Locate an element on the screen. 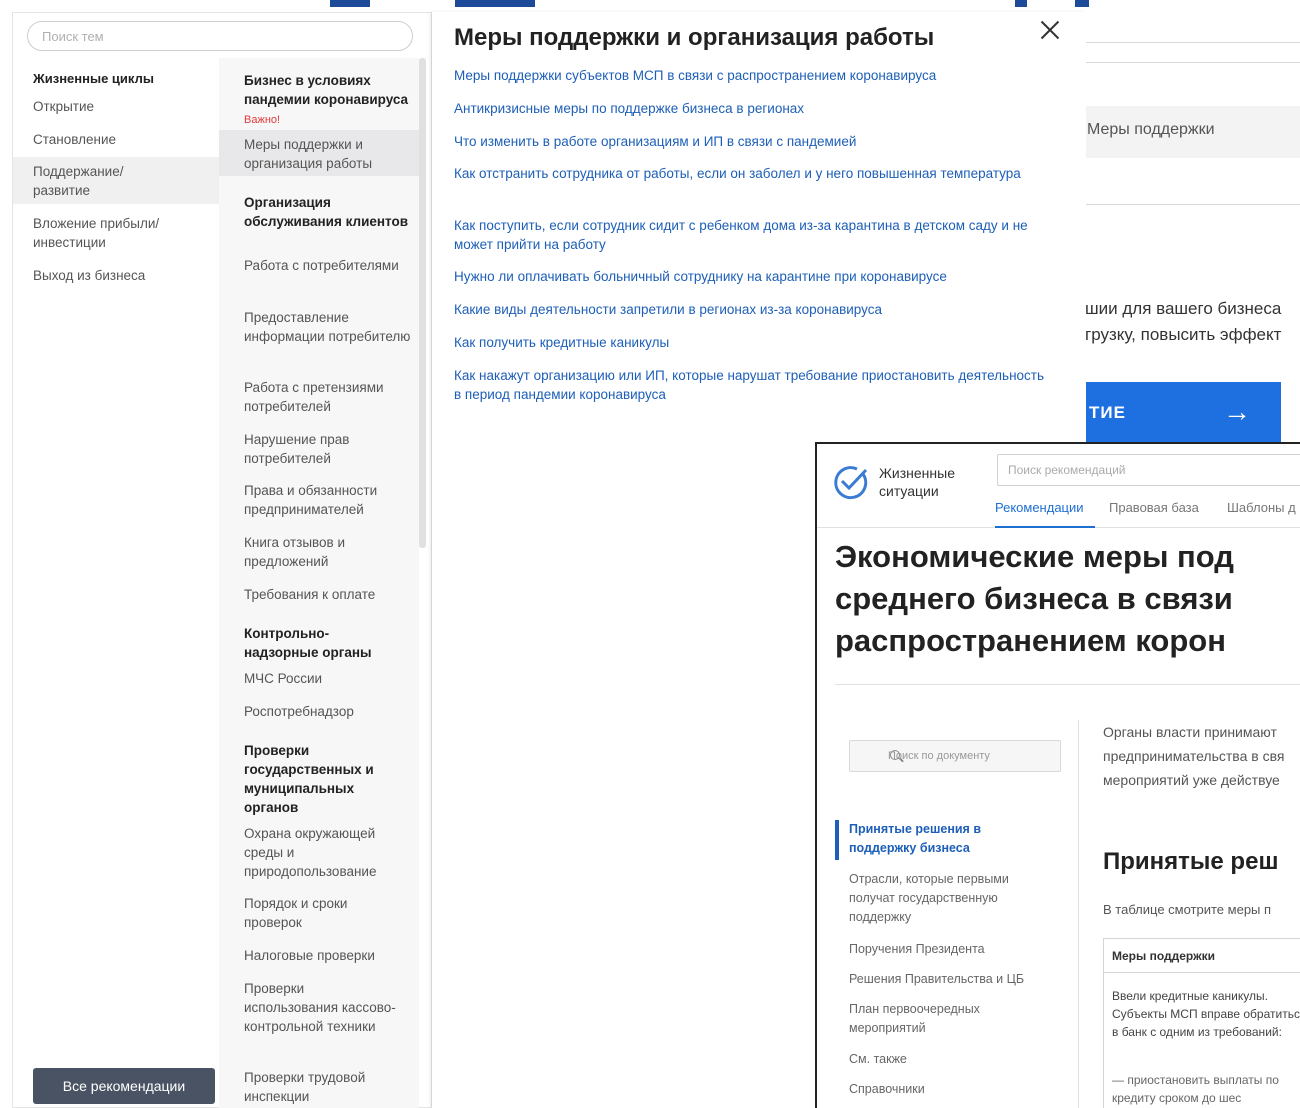  topic-item: Порядок и сроки проверок is located at coordinates (319, 913).